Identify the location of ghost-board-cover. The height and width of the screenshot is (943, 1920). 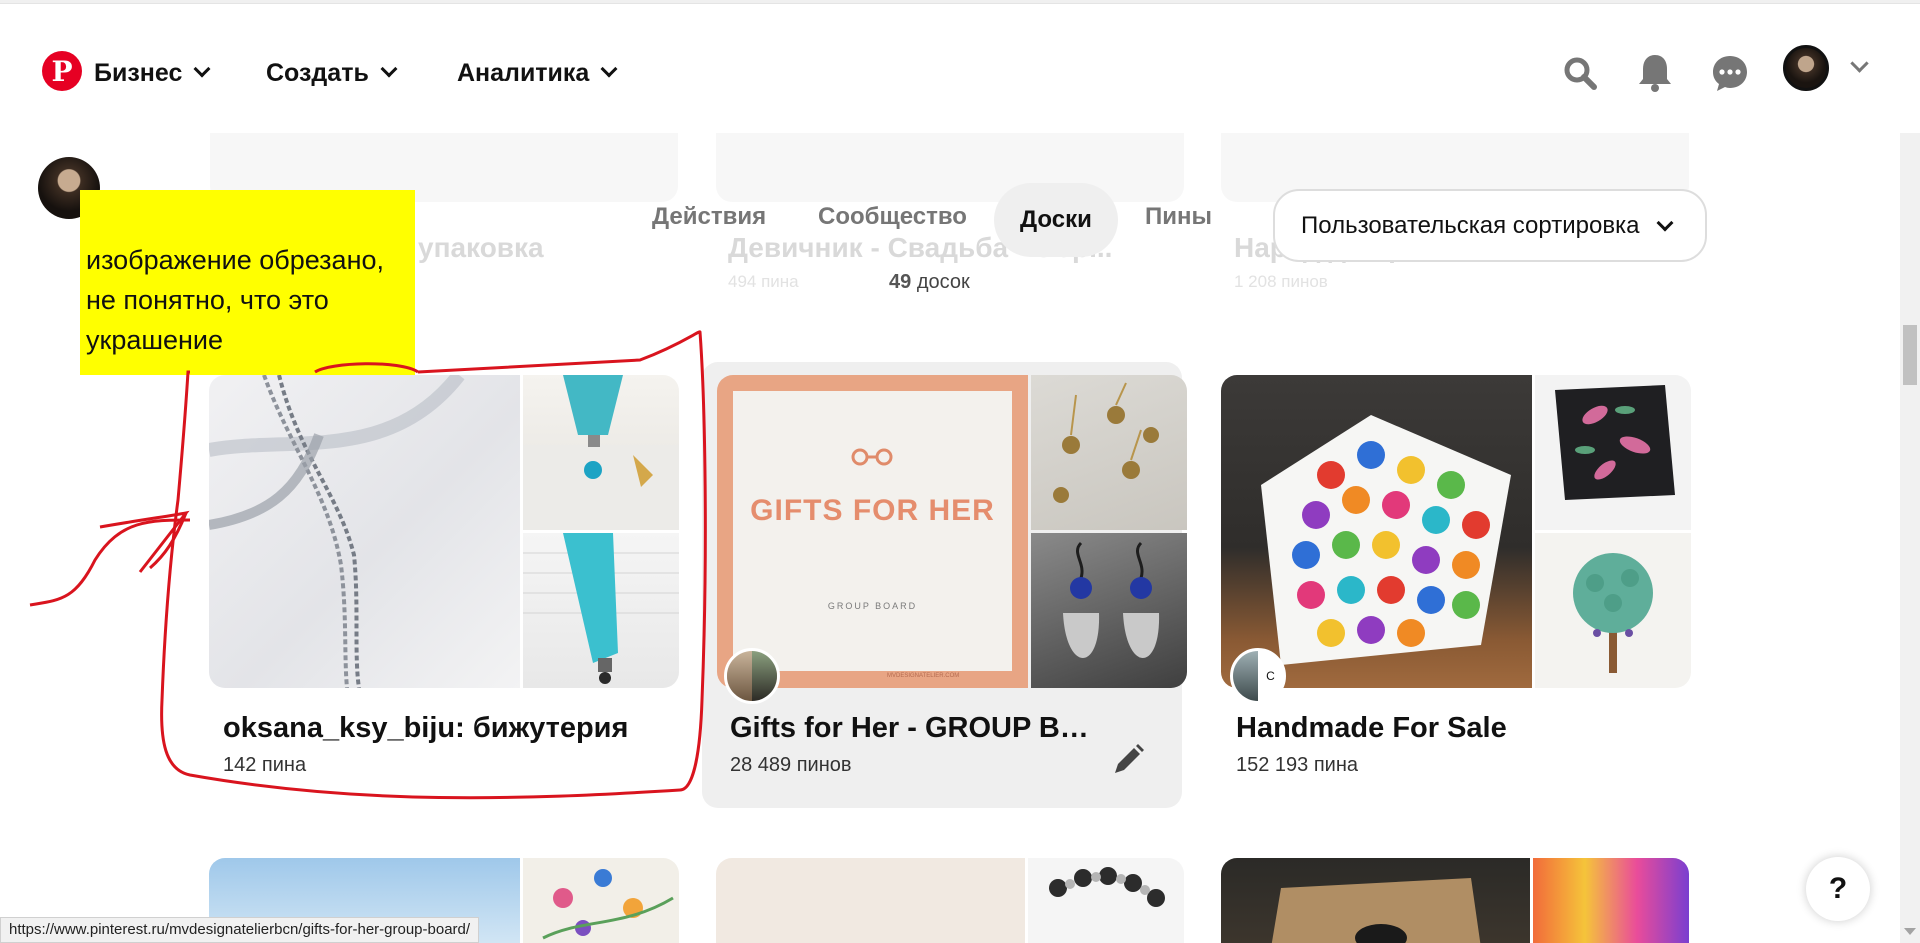
(950, 165).